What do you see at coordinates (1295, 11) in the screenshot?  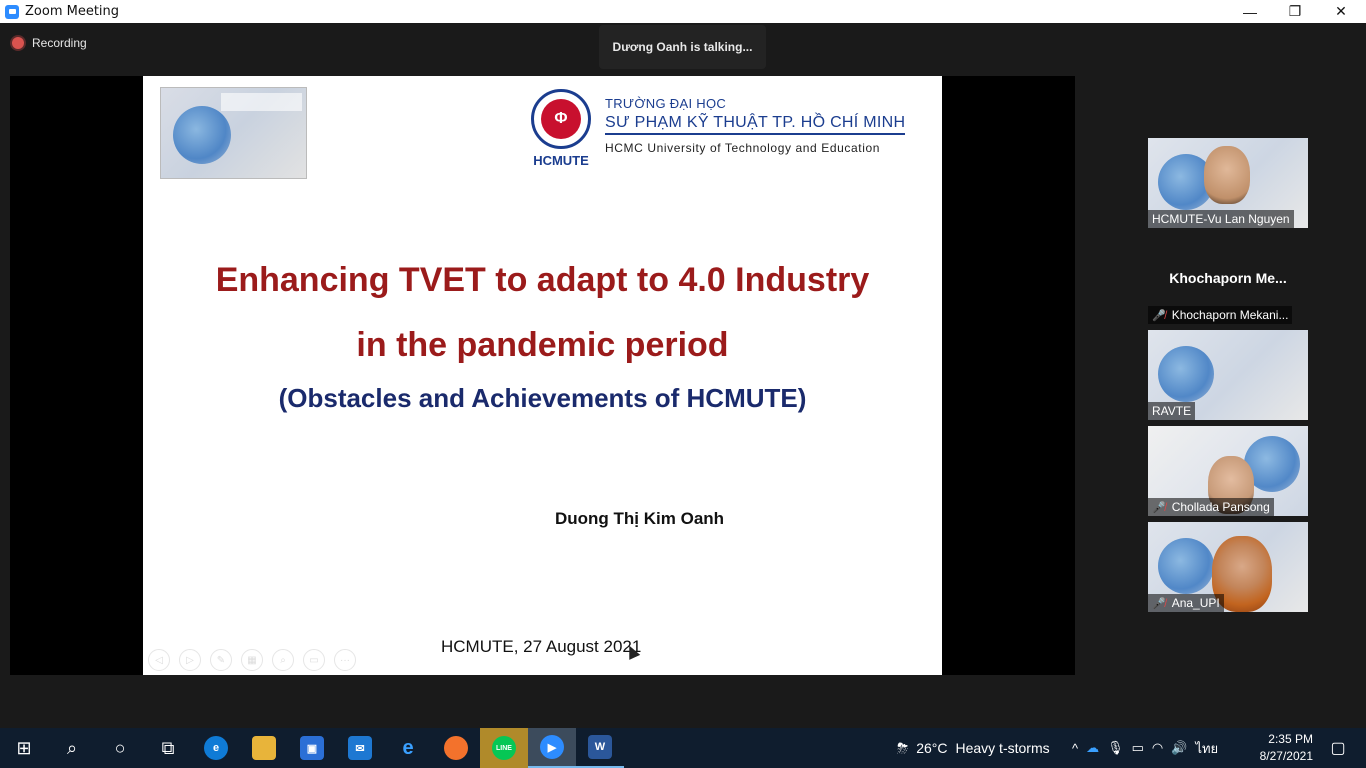 I see `restore-button: ❐` at bounding box center [1295, 11].